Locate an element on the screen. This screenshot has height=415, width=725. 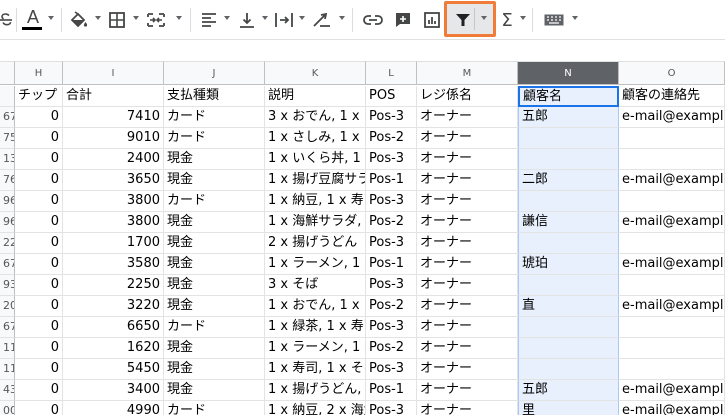
table-cell: 3 x おでん, 1 x お is located at coordinates (315, 117).